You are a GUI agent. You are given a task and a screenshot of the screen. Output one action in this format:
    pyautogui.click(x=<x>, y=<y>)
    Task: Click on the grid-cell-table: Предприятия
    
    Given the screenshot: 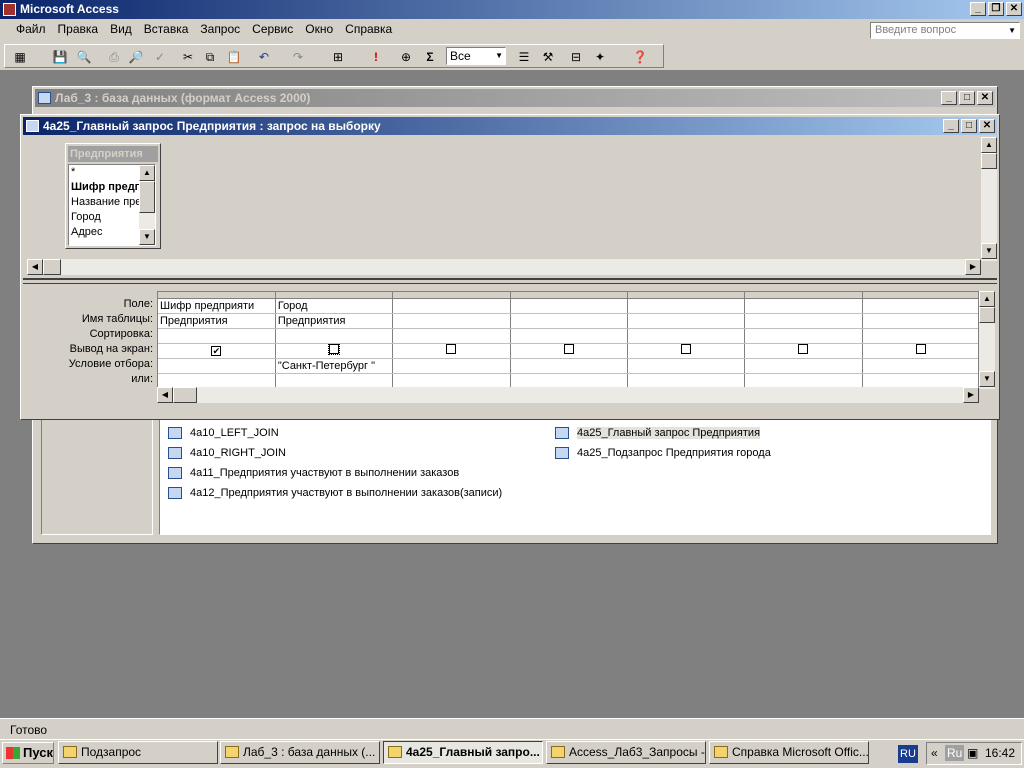 What is the action you would take?
    pyautogui.click(x=217, y=321)
    